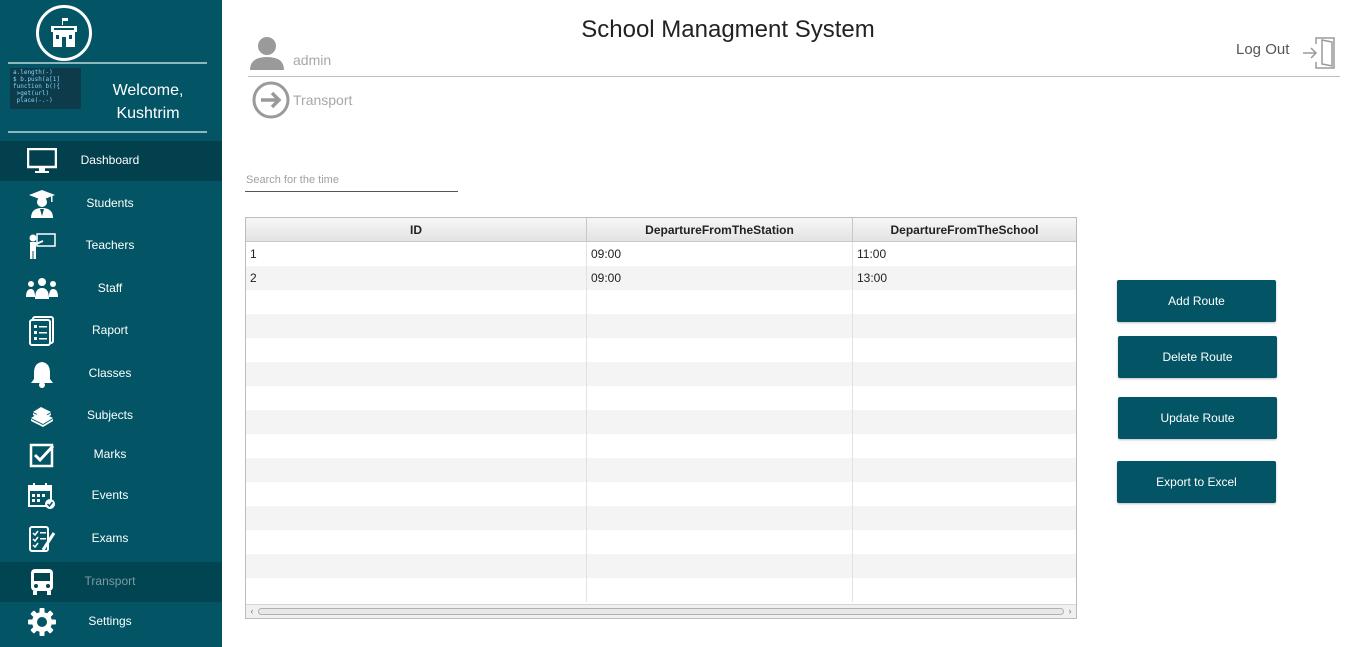  Describe the element at coordinates (416, 254) in the screenshot. I see `table-cell: 1` at that location.